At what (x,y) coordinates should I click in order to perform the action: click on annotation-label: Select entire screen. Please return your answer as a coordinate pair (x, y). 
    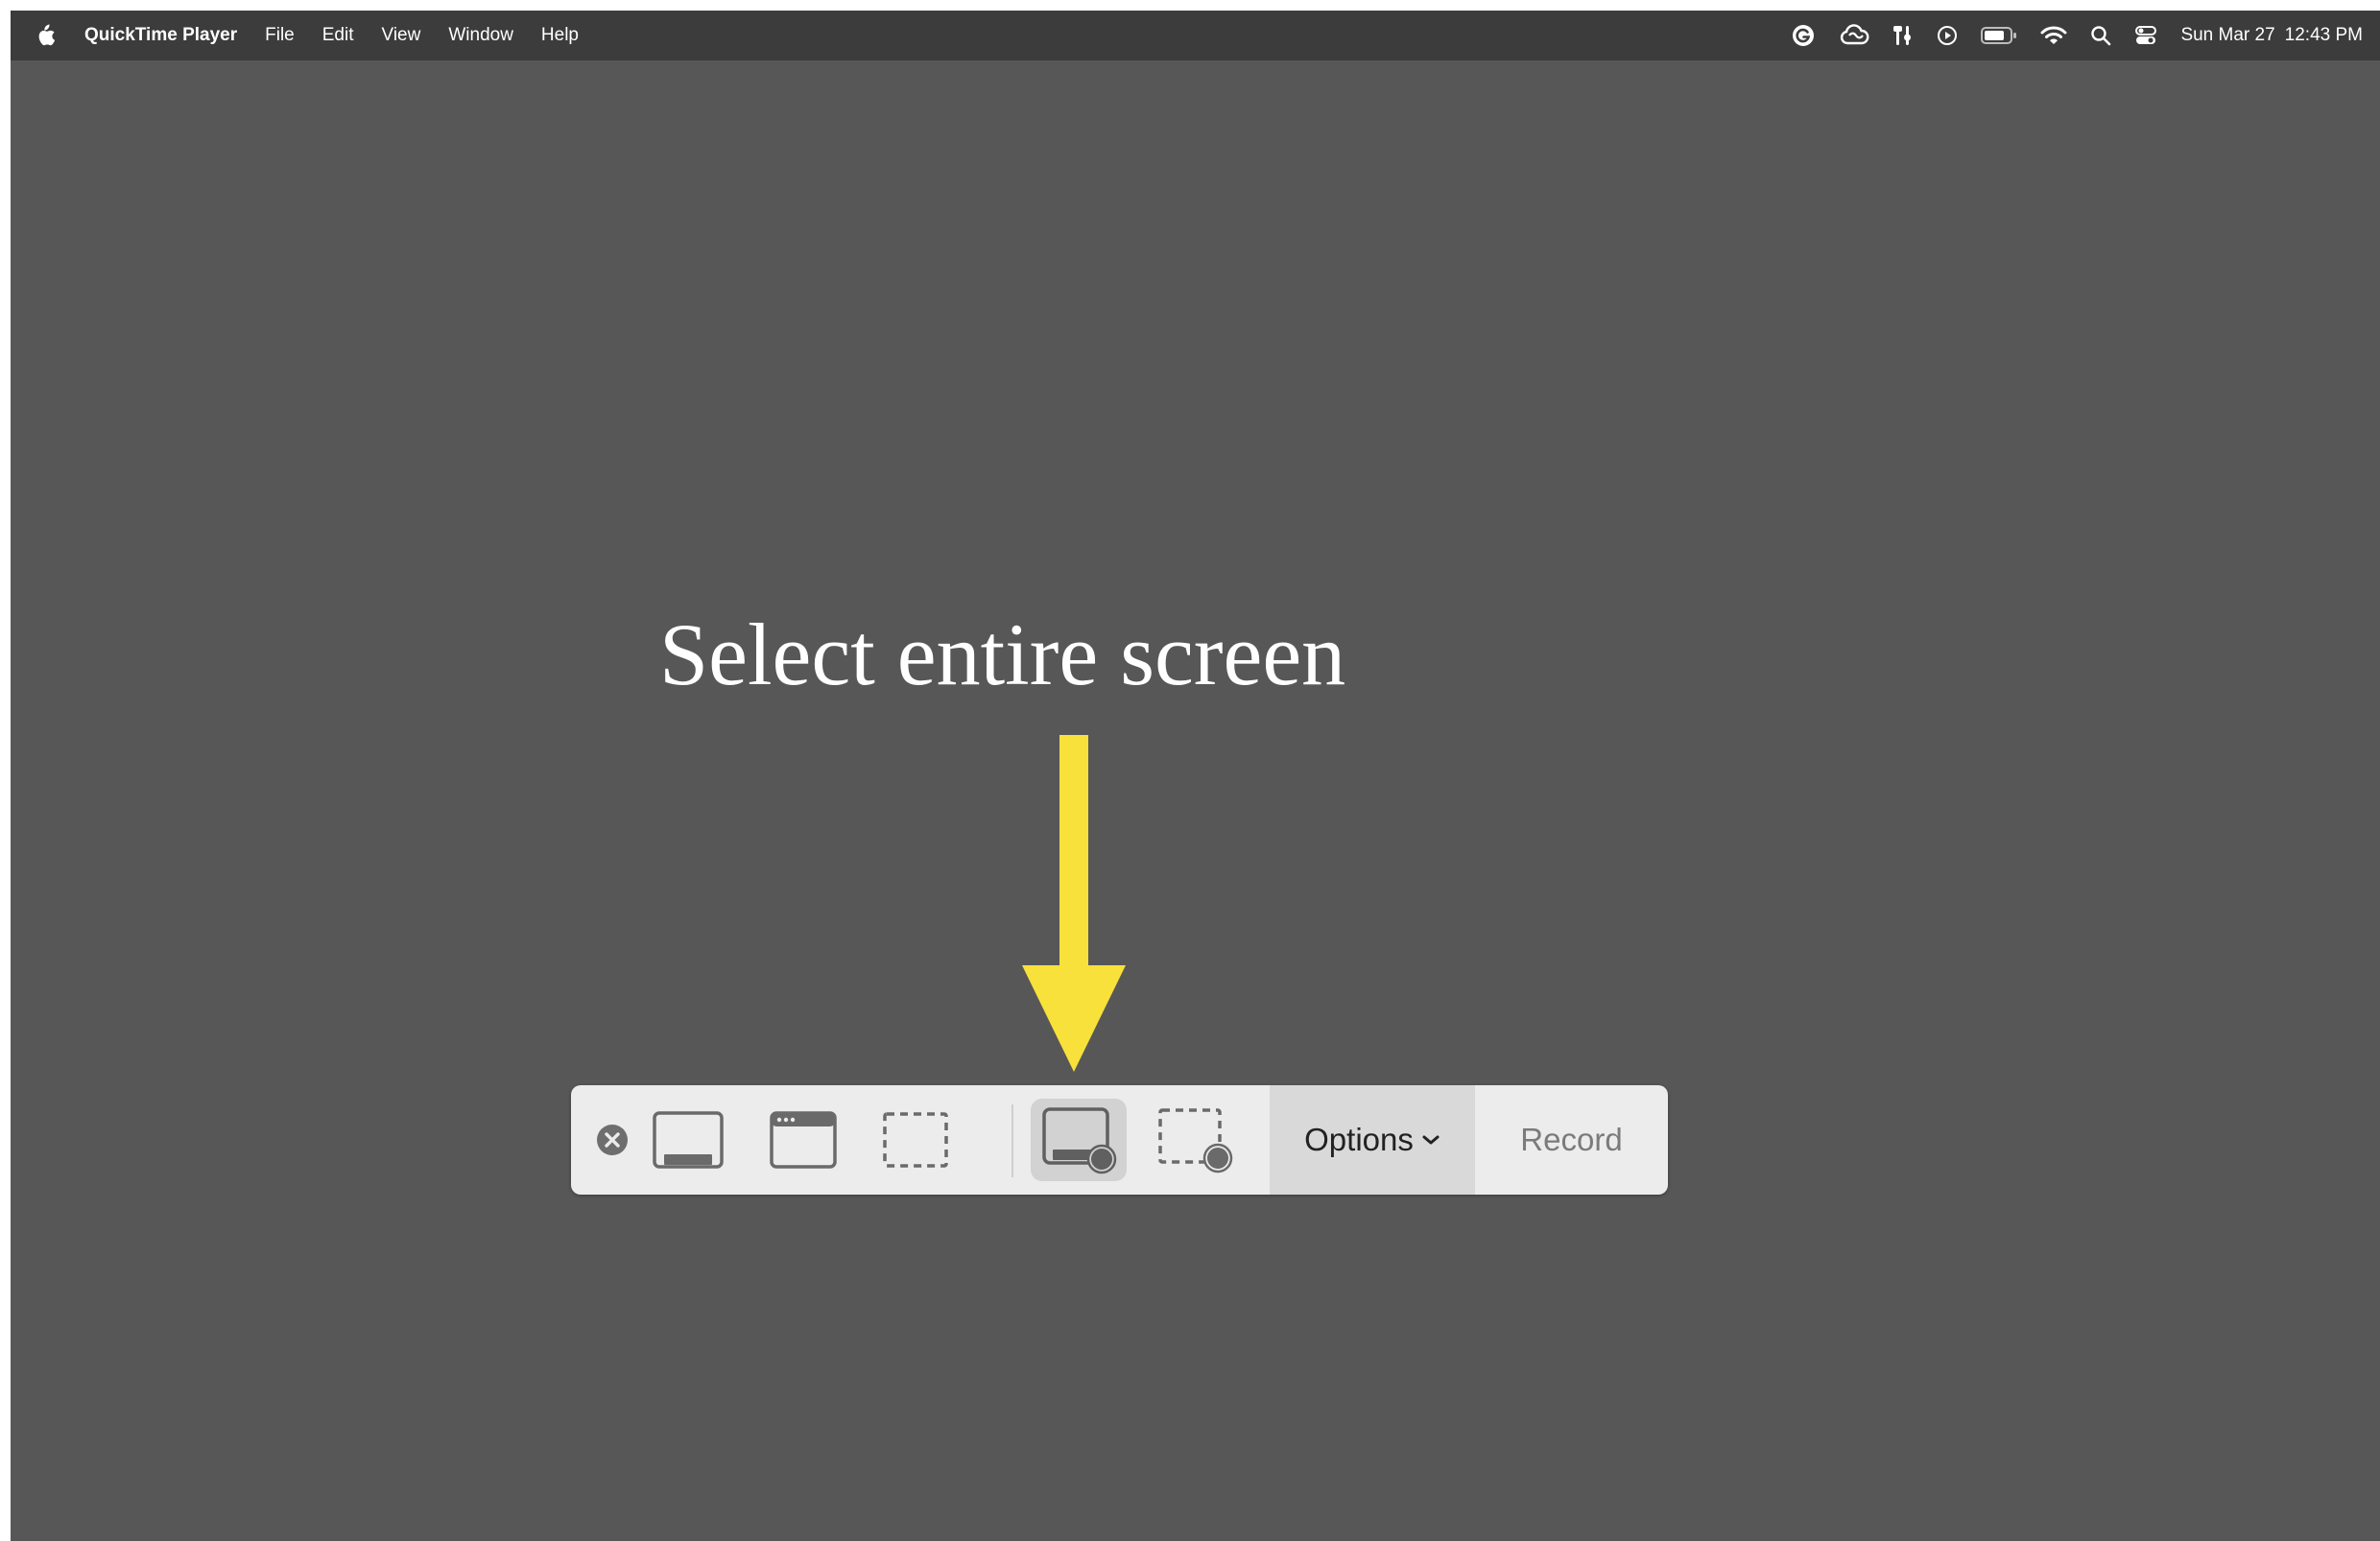
    Looking at the image, I should click on (1002, 654).